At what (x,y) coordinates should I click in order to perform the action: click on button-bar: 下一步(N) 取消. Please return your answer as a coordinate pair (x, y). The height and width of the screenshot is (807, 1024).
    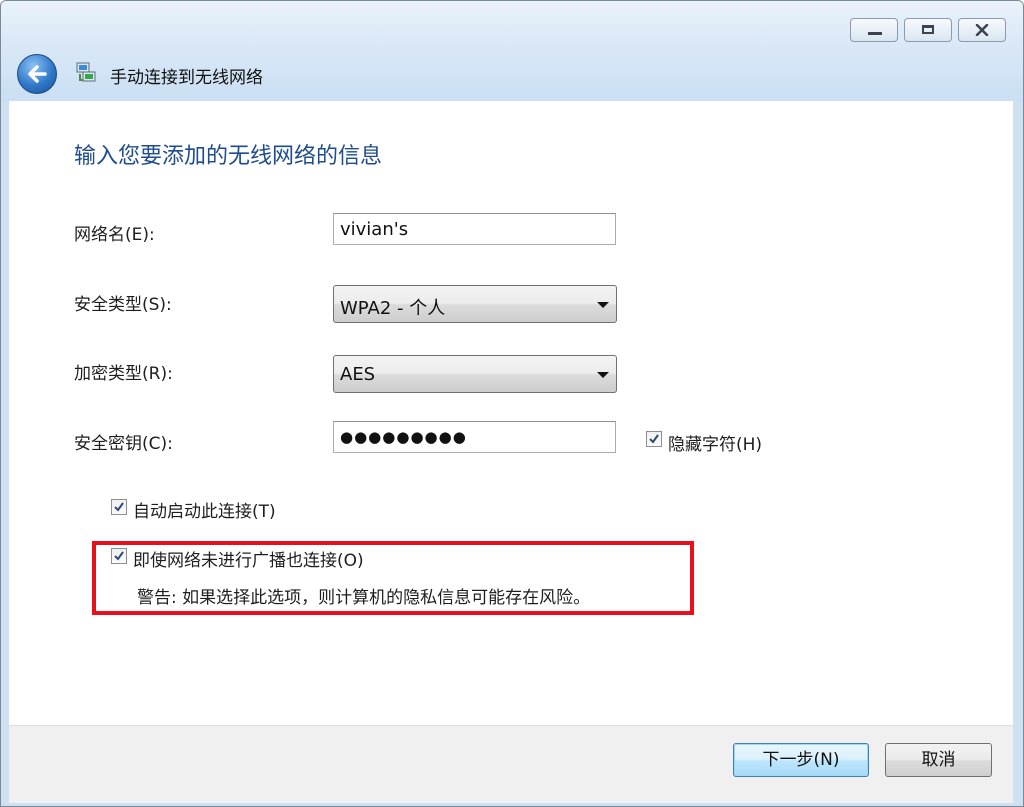
    Looking at the image, I should click on (511, 764).